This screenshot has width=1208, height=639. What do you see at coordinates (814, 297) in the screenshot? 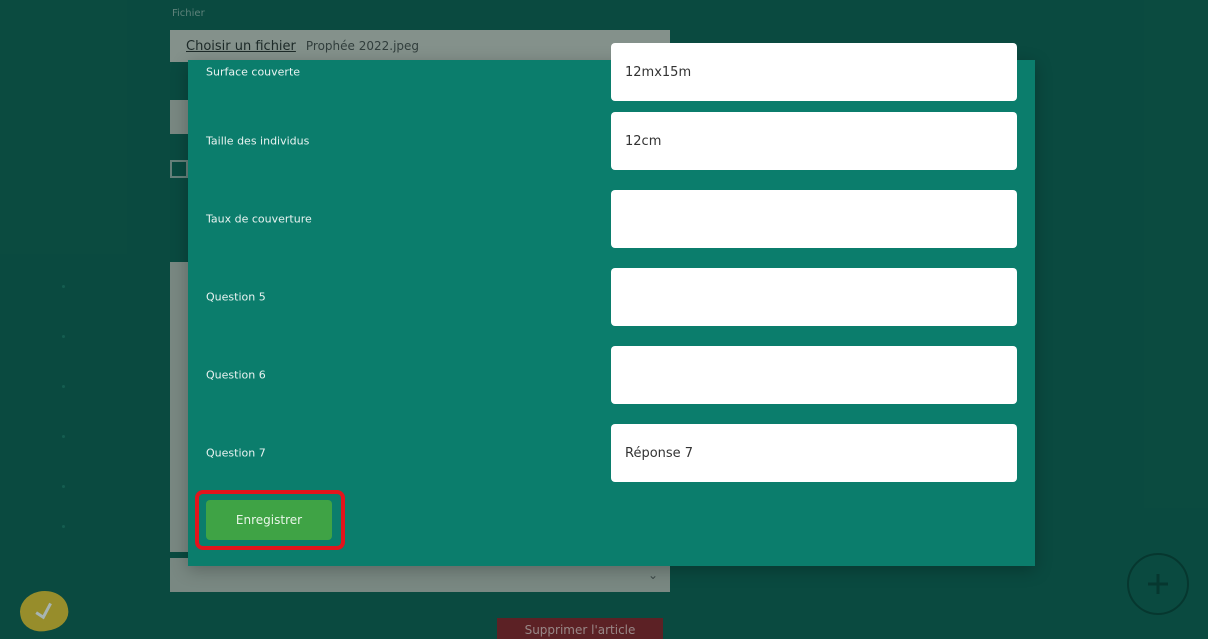
I see `question-5-input` at bounding box center [814, 297].